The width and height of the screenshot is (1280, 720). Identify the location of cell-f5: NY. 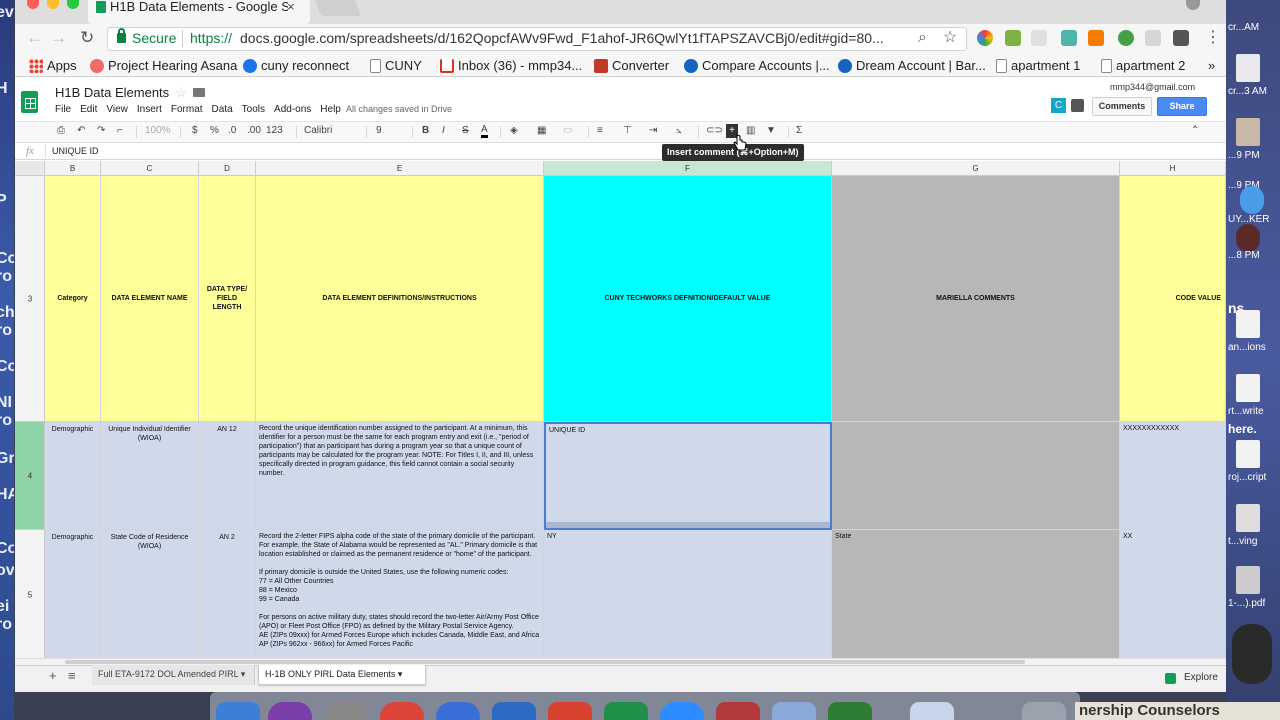
(688, 595).